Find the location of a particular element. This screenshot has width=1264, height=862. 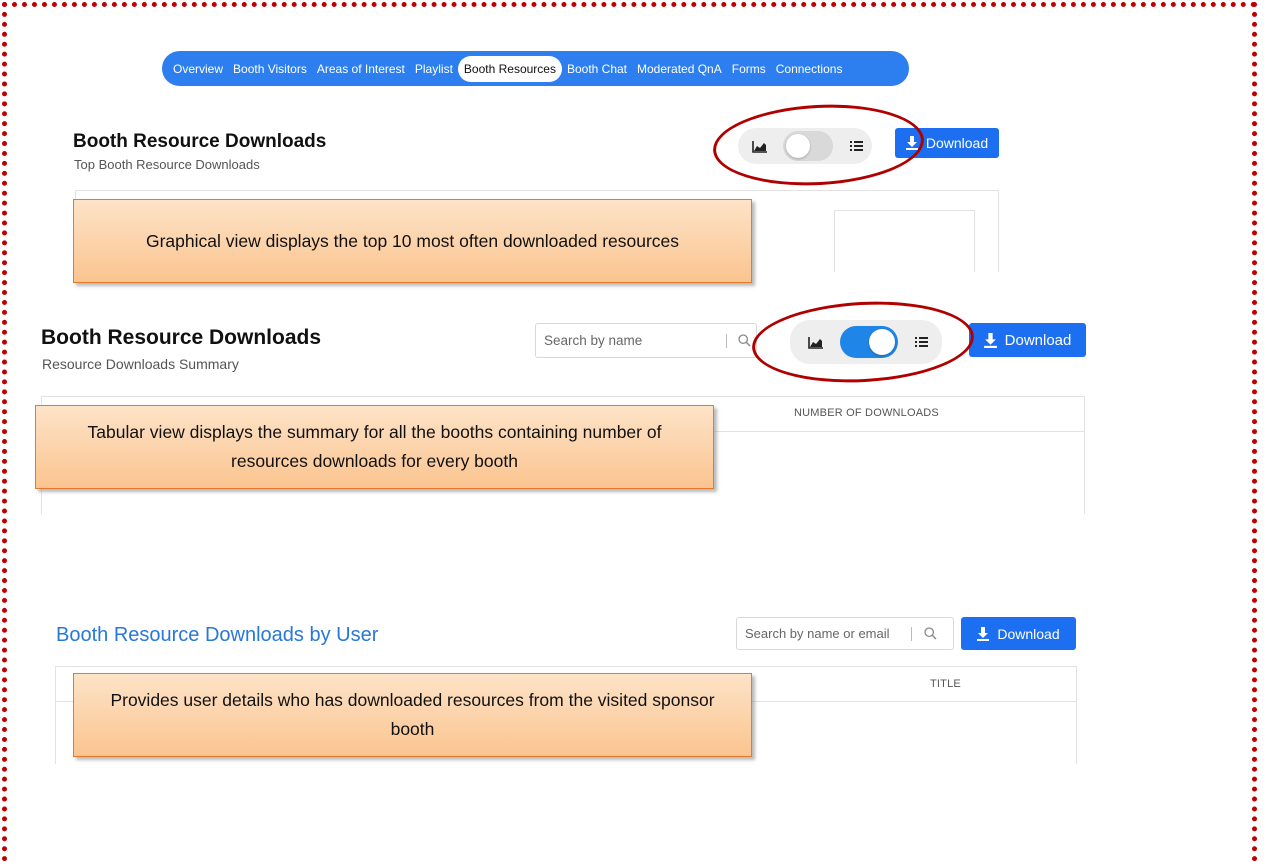

tab-connections: Connections is located at coordinates (809, 69).